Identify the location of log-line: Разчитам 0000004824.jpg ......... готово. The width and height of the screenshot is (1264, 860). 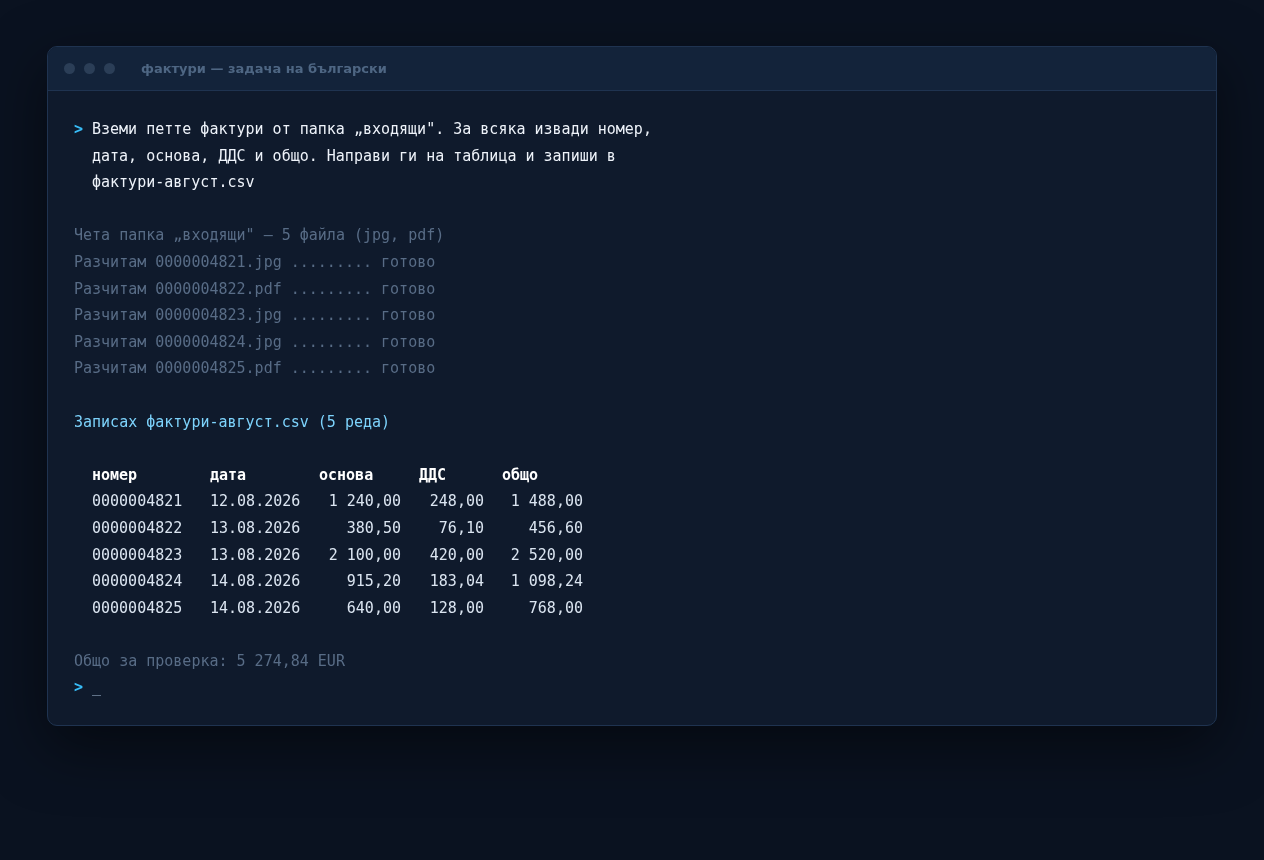
(255, 342).